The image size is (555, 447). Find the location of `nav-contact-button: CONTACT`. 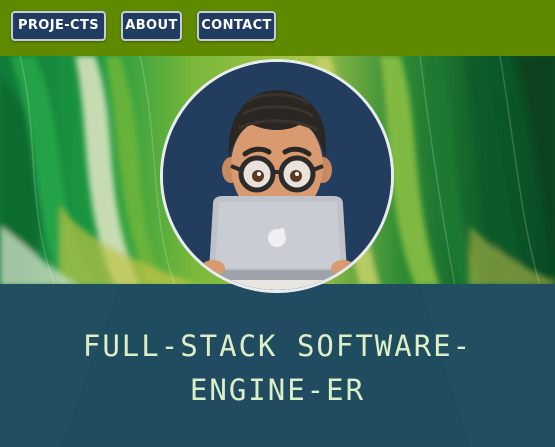

nav-contact-button: CONTACT is located at coordinates (236, 26).